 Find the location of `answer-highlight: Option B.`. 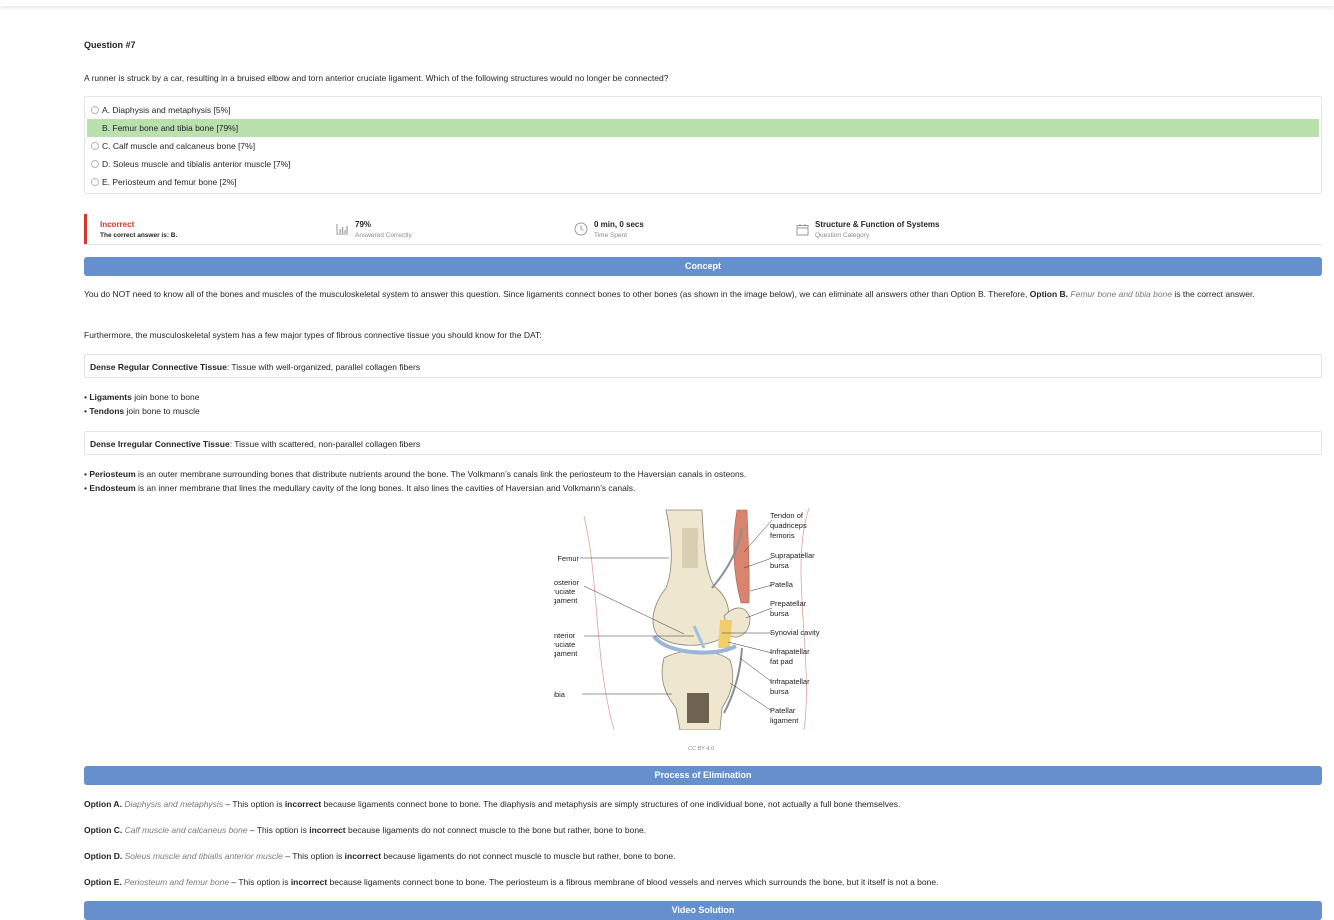

answer-highlight: Option B. is located at coordinates (1049, 294).